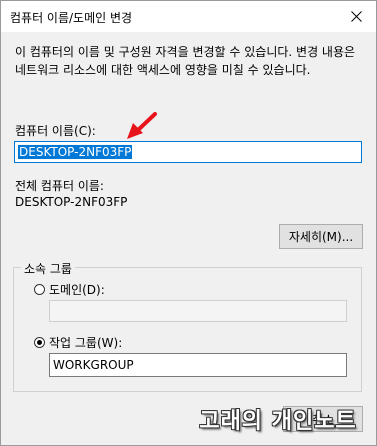 The width and height of the screenshot is (377, 446). I want to click on red-arrow-annotation, so click(142, 125).